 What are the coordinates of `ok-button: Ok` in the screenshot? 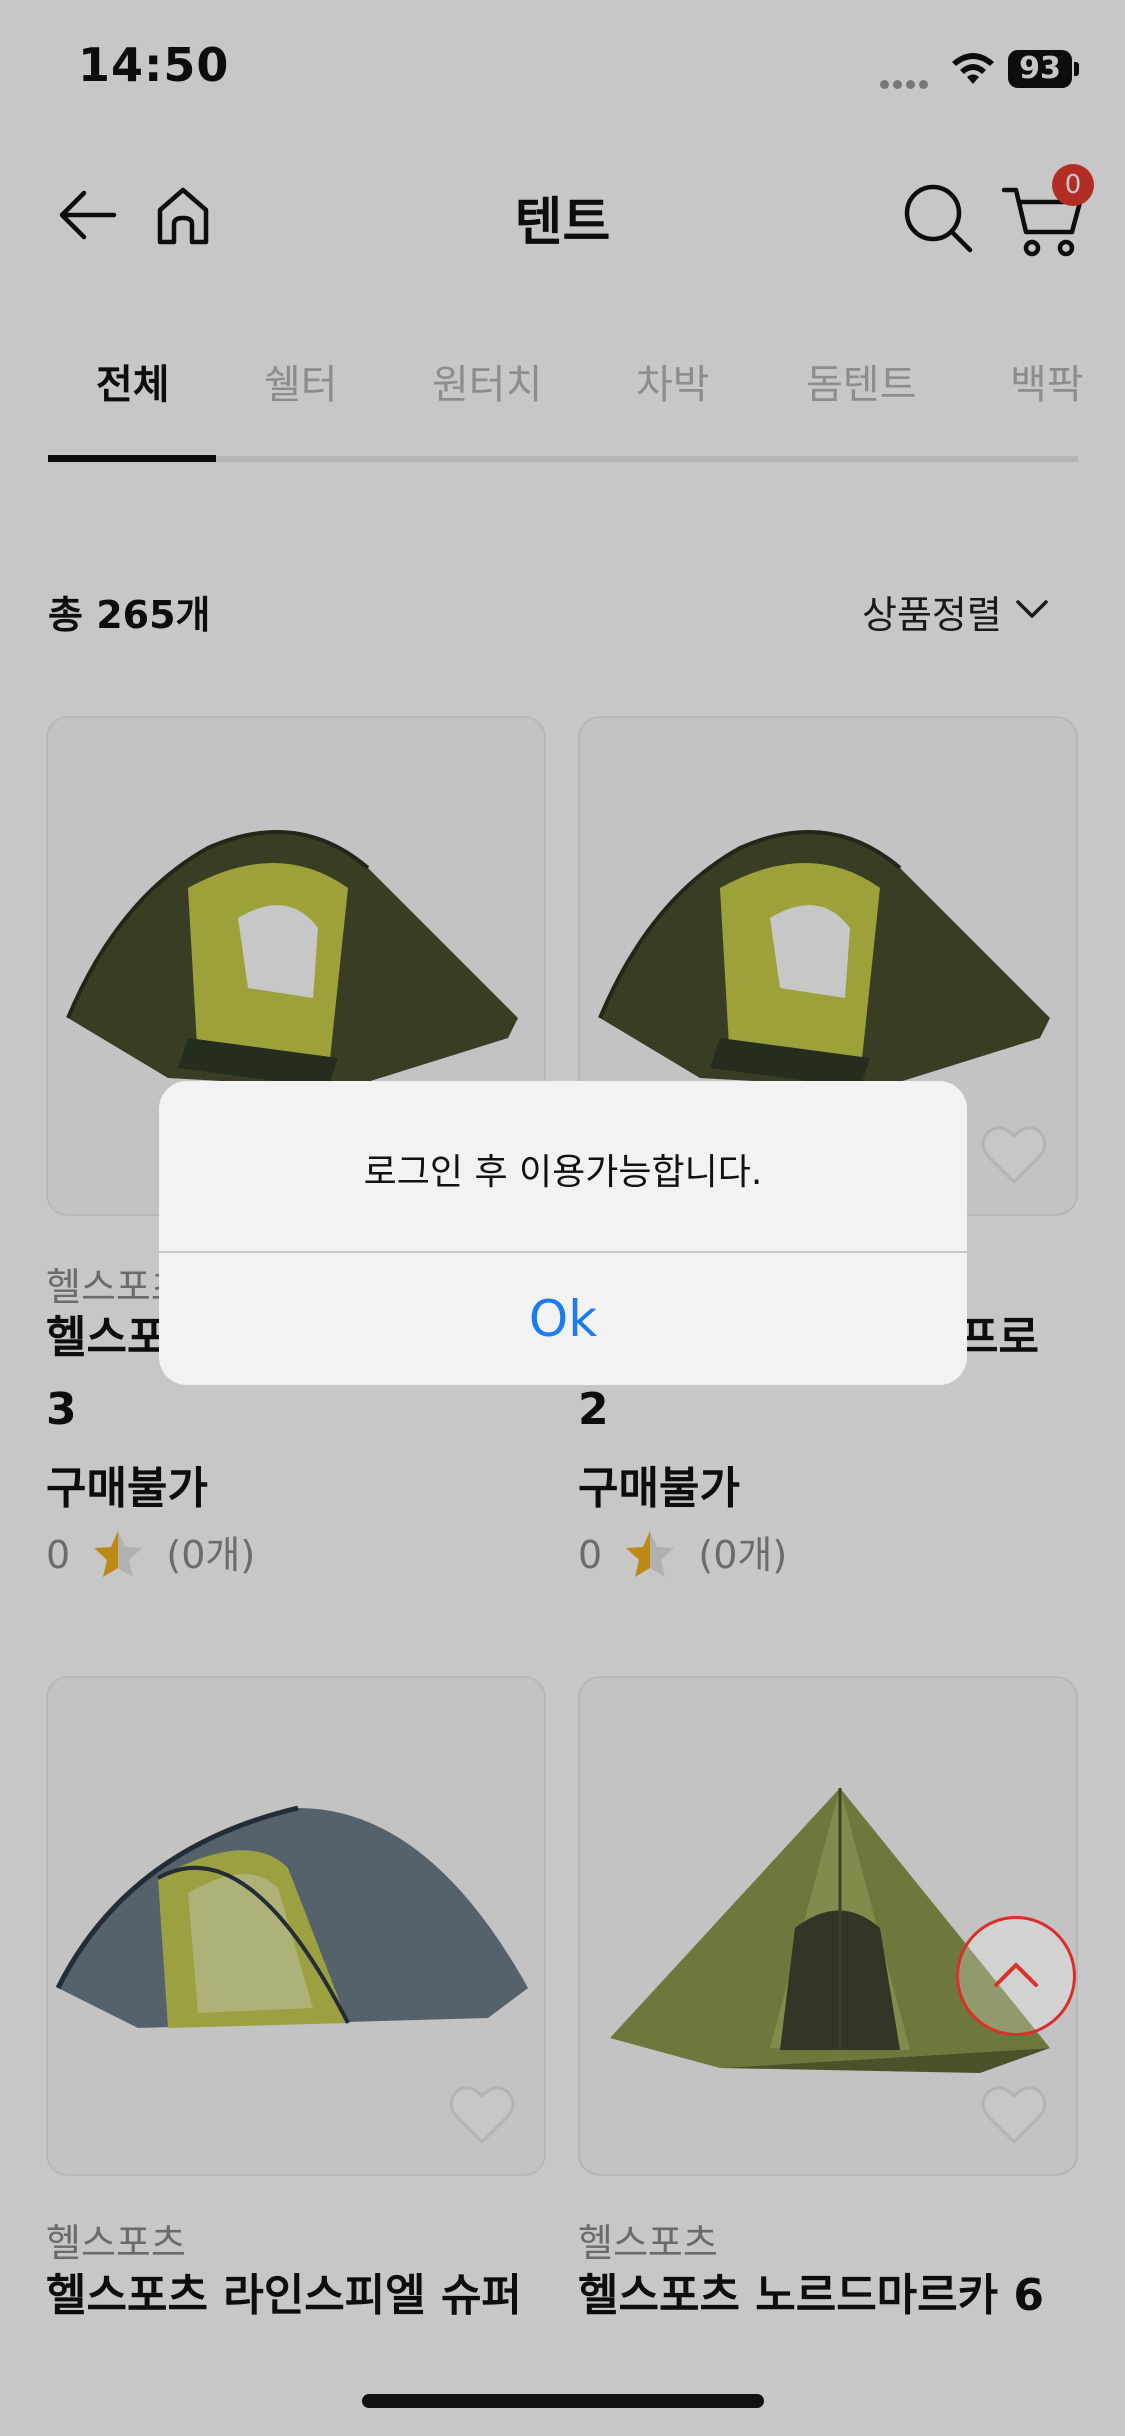 It's located at (563, 1319).